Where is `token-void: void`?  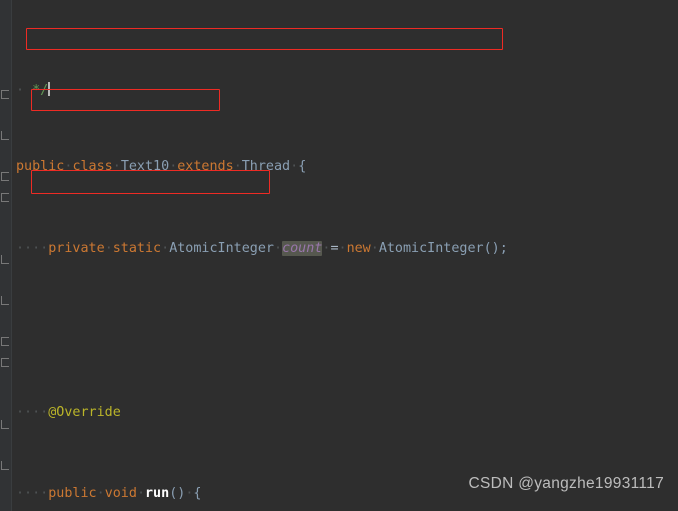 token-void: void is located at coordinates (120, 494).